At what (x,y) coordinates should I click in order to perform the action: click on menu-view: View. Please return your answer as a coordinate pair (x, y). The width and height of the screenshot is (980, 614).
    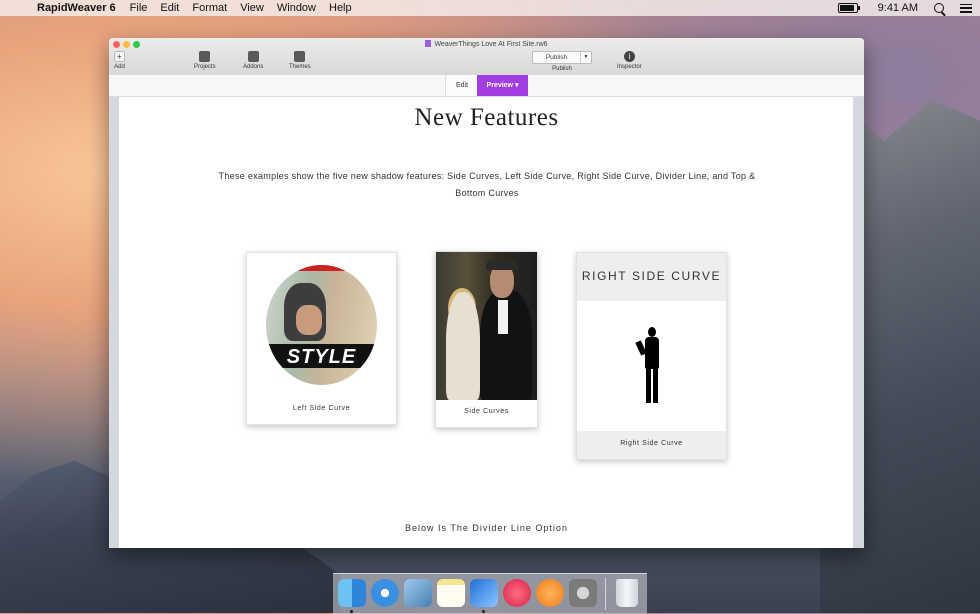
    Looking at the image, I should click on (252, 8).